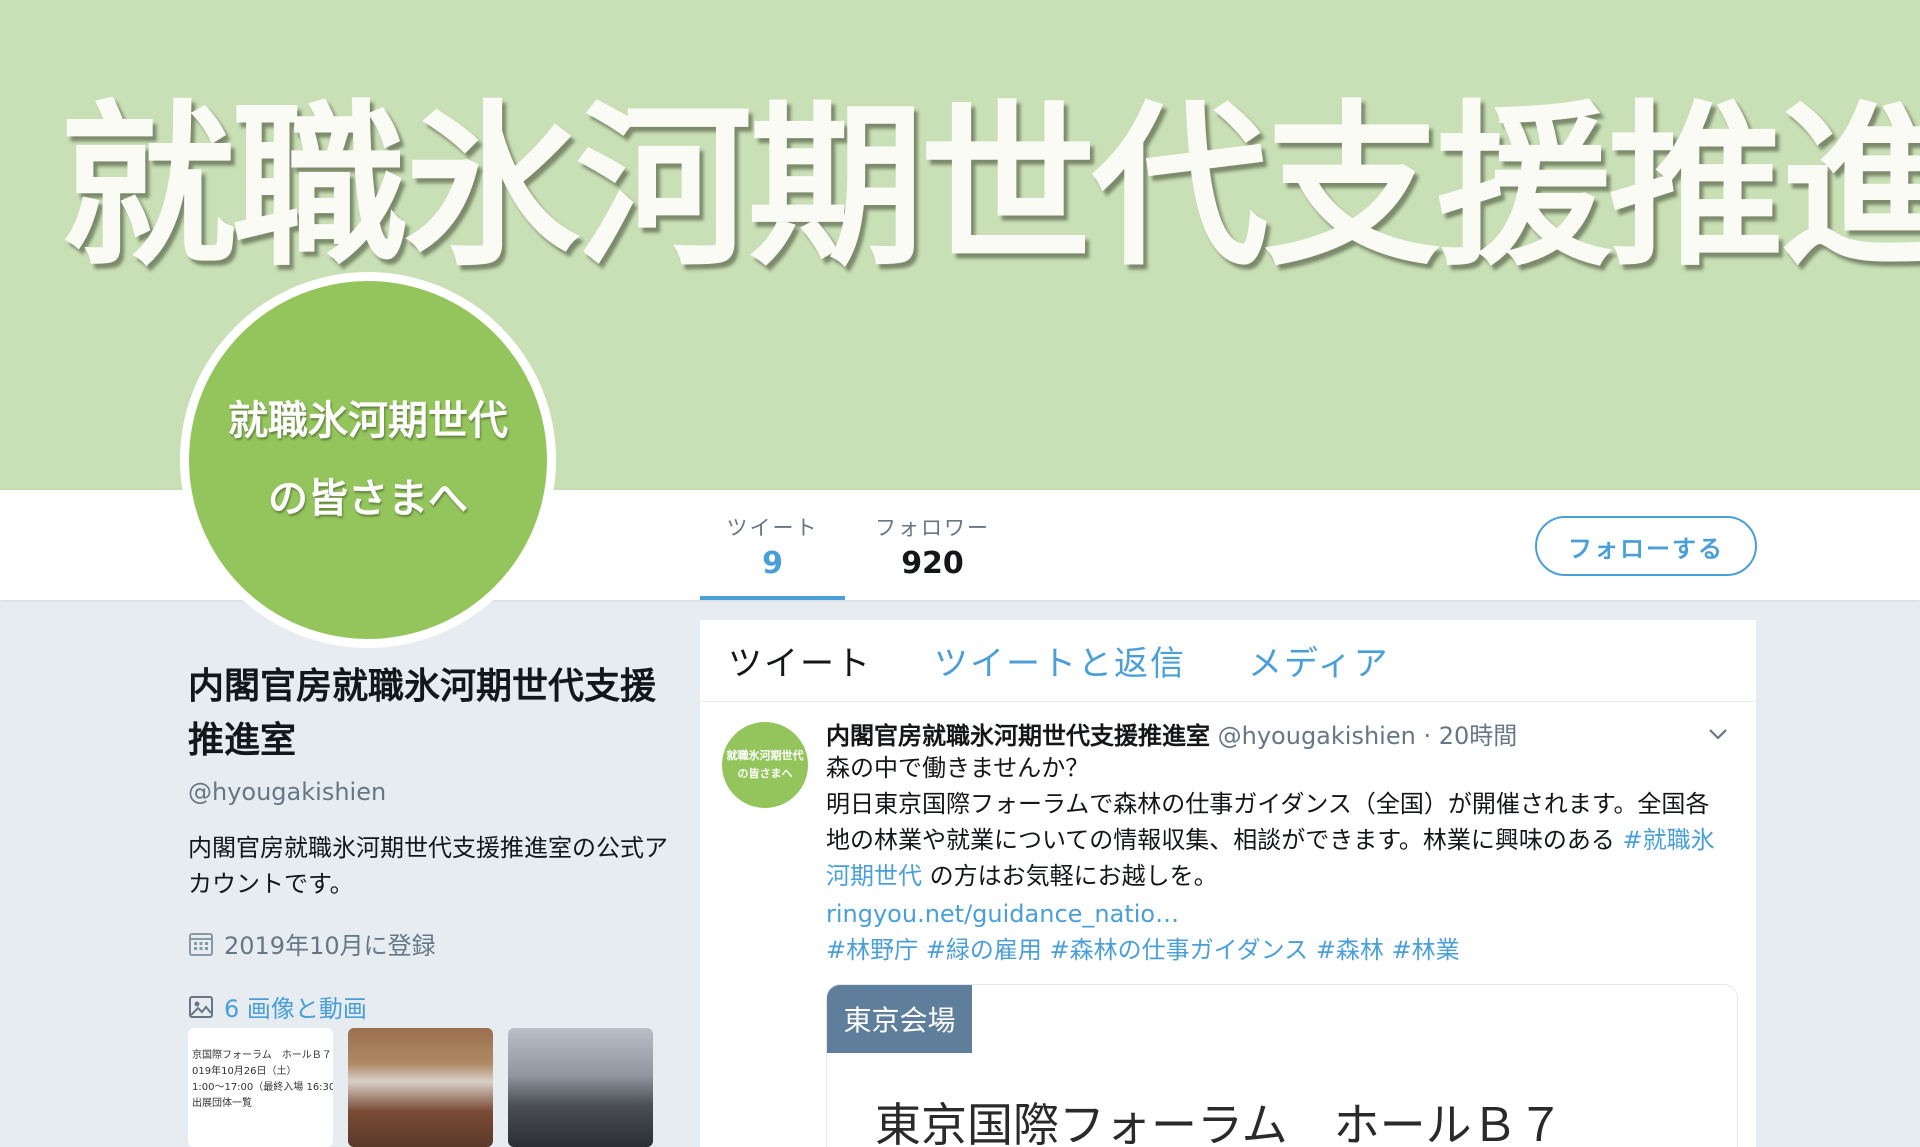 This screenshot has height=1147, width=1920. What do you see at coordinates (244, 1071) in the screenshot?
I see `thumb-text-line: 019年10月26日（土）` at bounding box center [244, 1071].